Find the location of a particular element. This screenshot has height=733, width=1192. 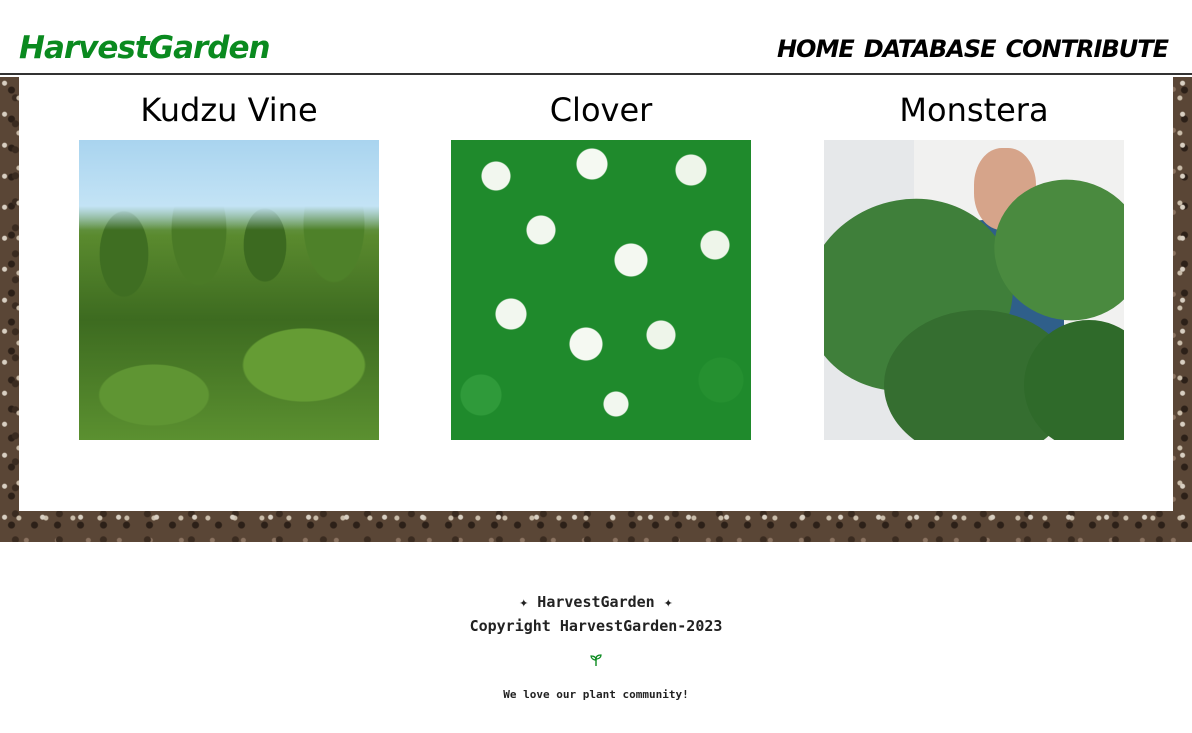

sprout-icon is located at coordinates (596, 663).